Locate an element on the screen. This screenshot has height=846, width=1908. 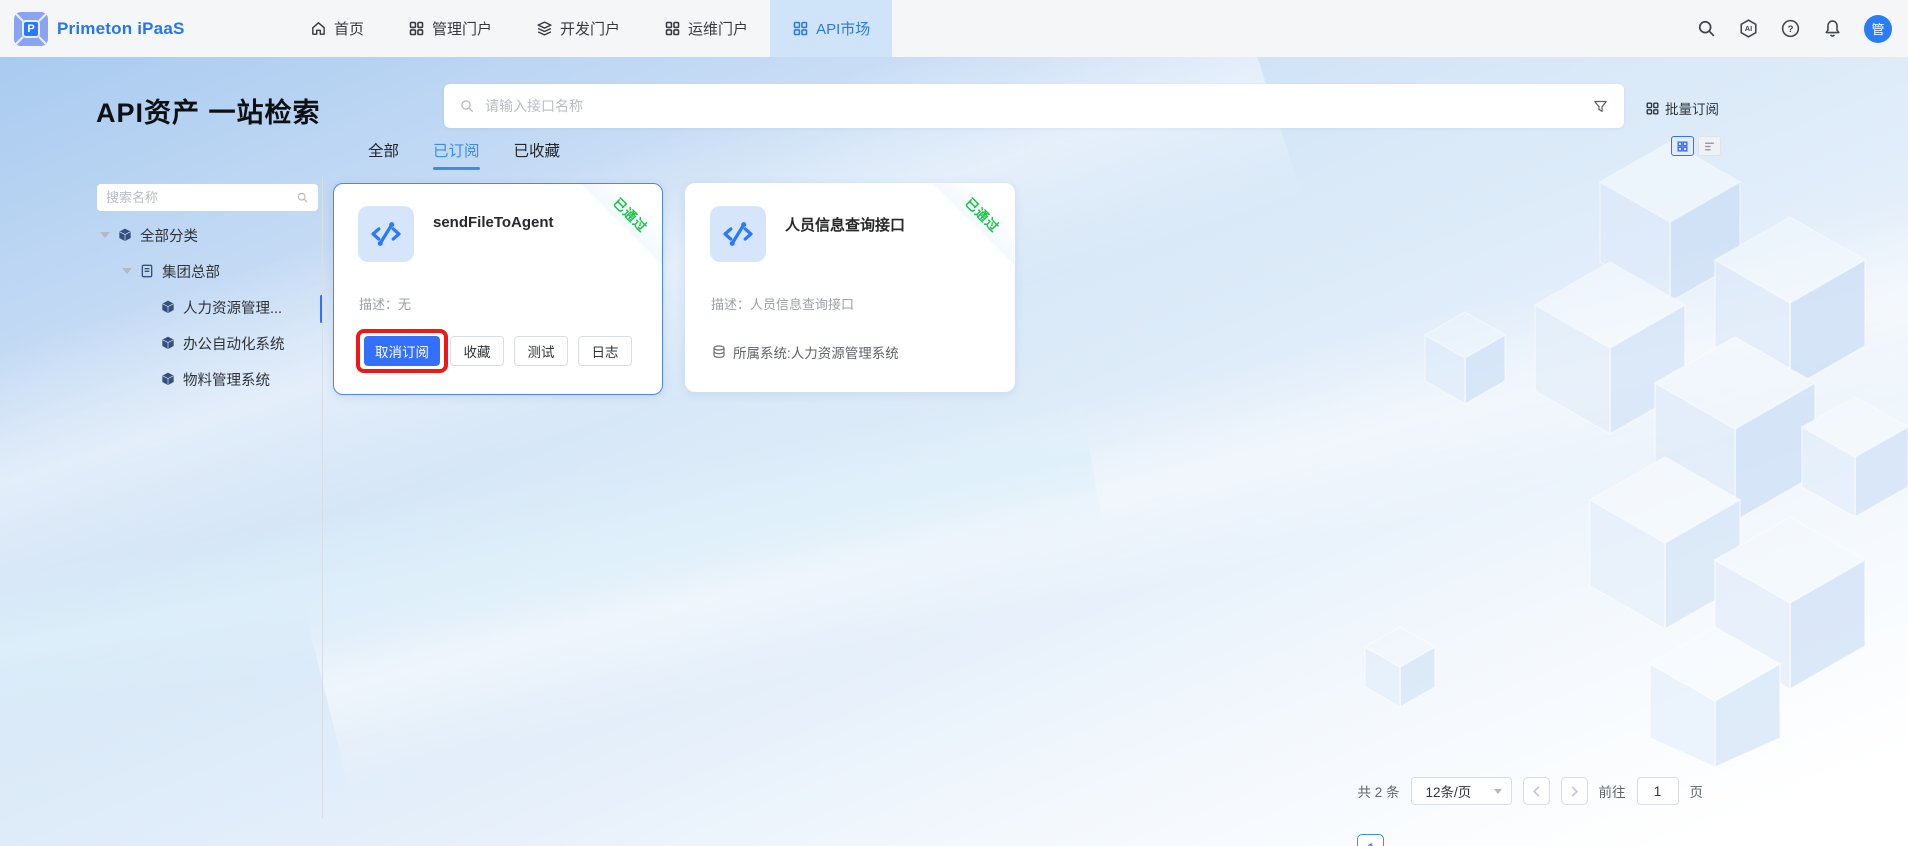
primeton-logo-icon: P is located at coordinates (31, 28).